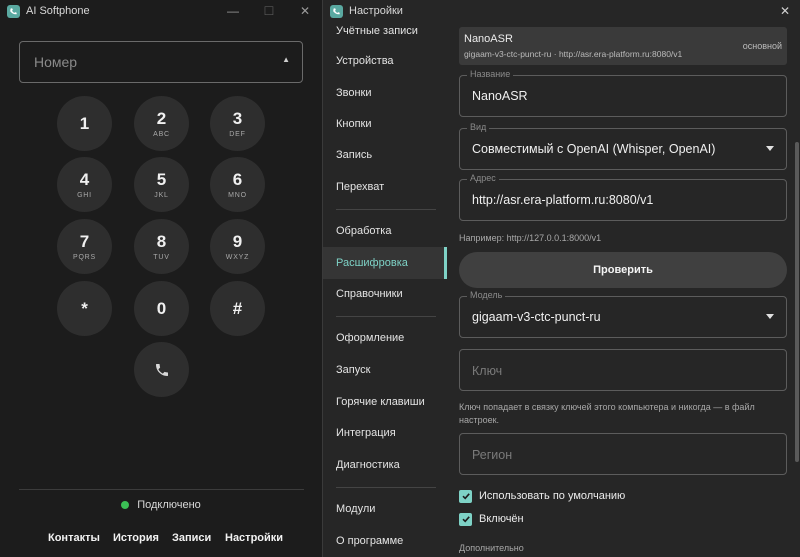 This screenshot has width=800, height=557. Describe the element at coordinates (237, 257) in the screenshot. I see `keypad-letters: WXYZ` at that location.